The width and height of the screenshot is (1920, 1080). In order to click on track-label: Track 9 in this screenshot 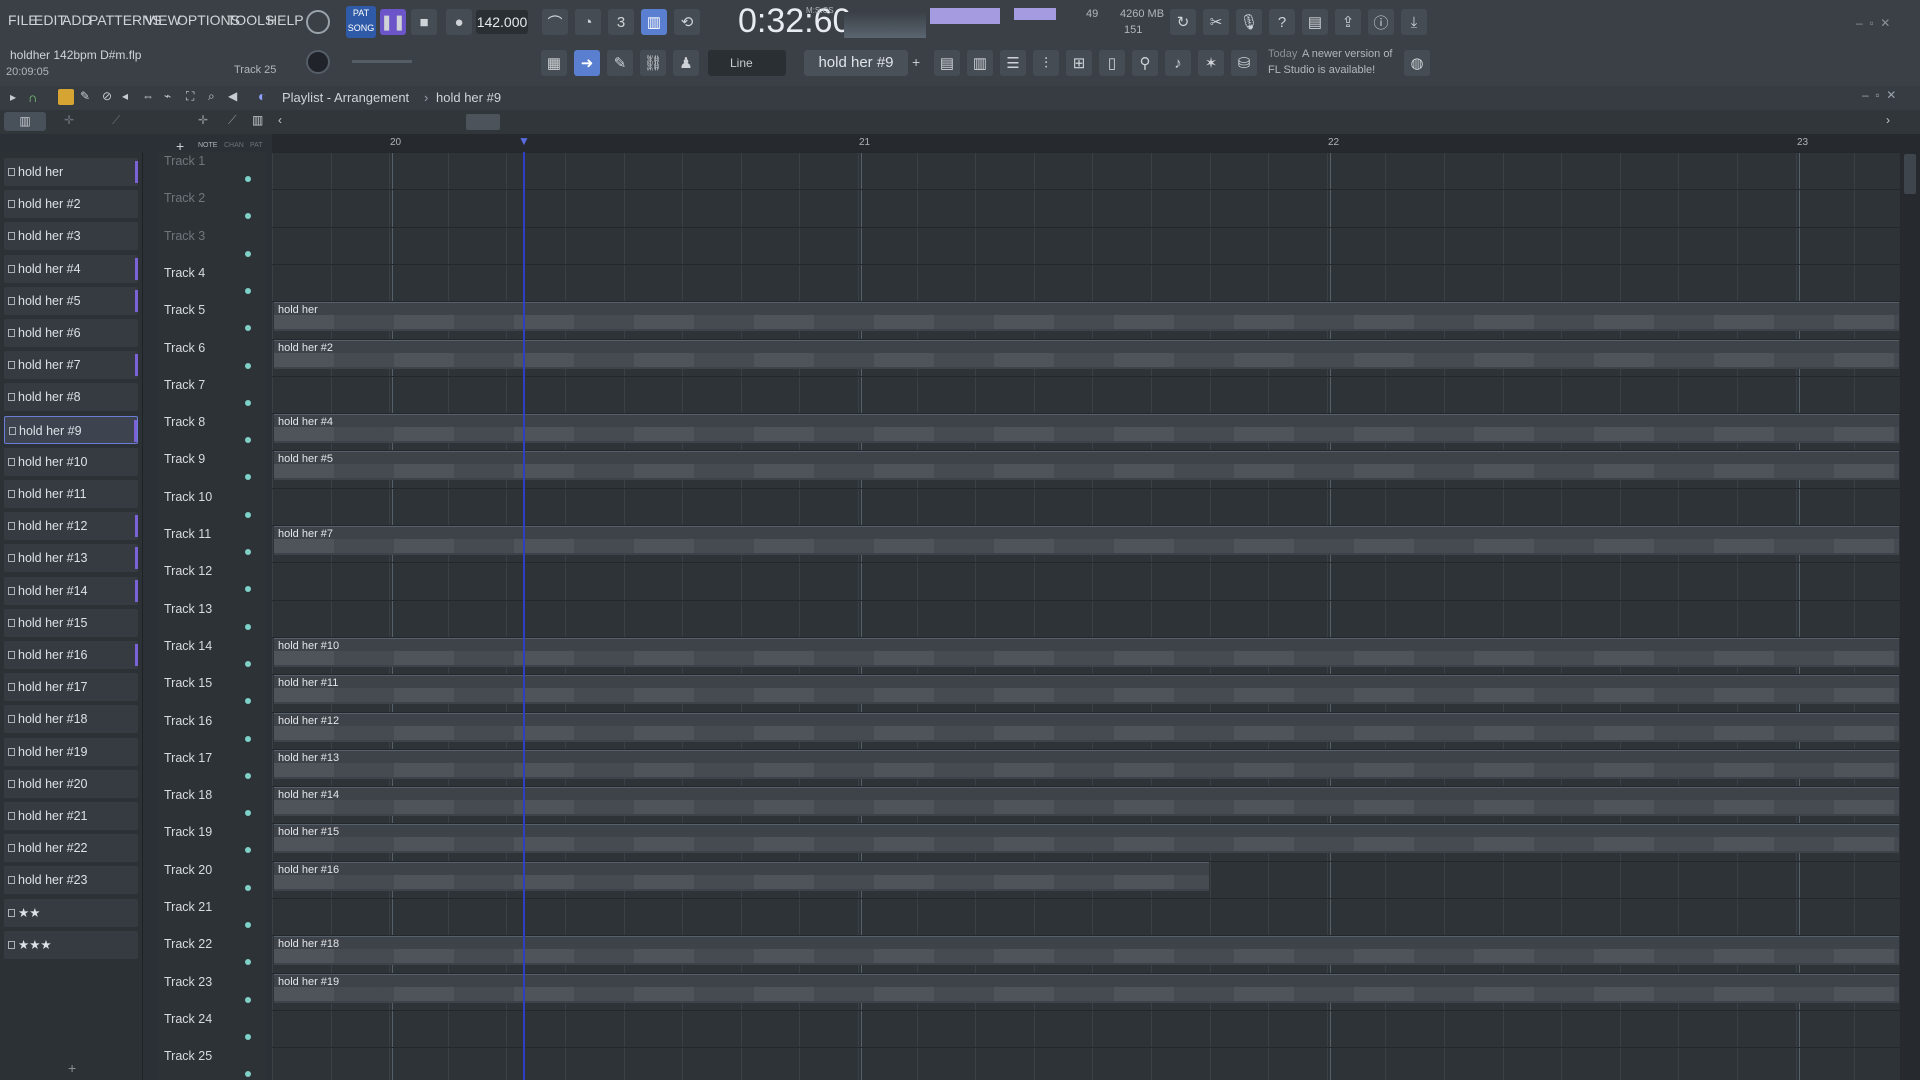, I will do `click(184, 459)`.